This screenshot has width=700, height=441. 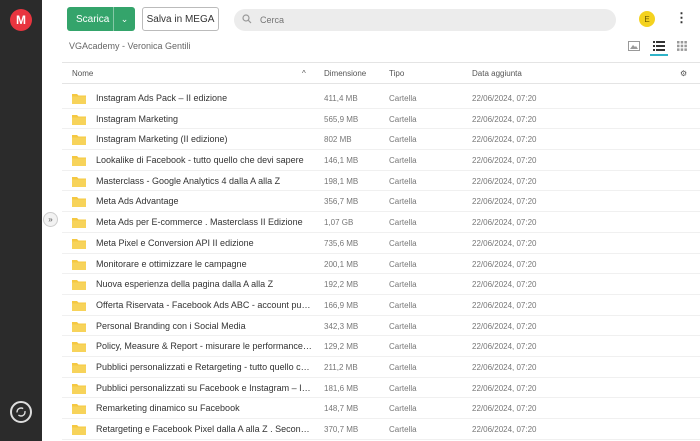 What do you see at coordinates (171, 263) in the screenshot?
I see `file-name: Monitorare e ottimizzare le campagne` at bounding box center [171, 263].